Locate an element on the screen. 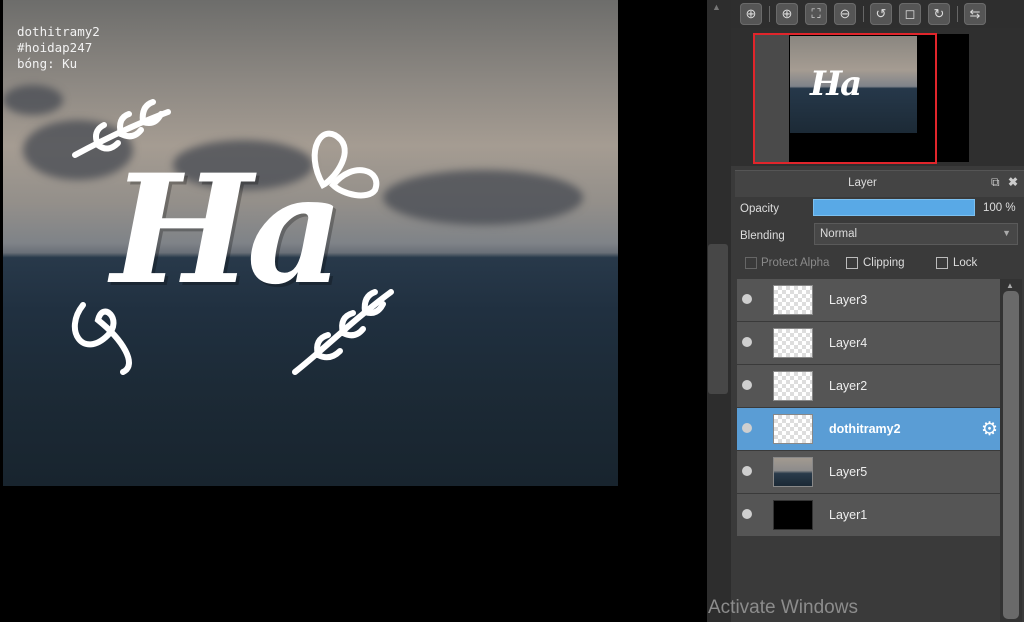  clipping-checkbox is located at coordinates (852, 263).